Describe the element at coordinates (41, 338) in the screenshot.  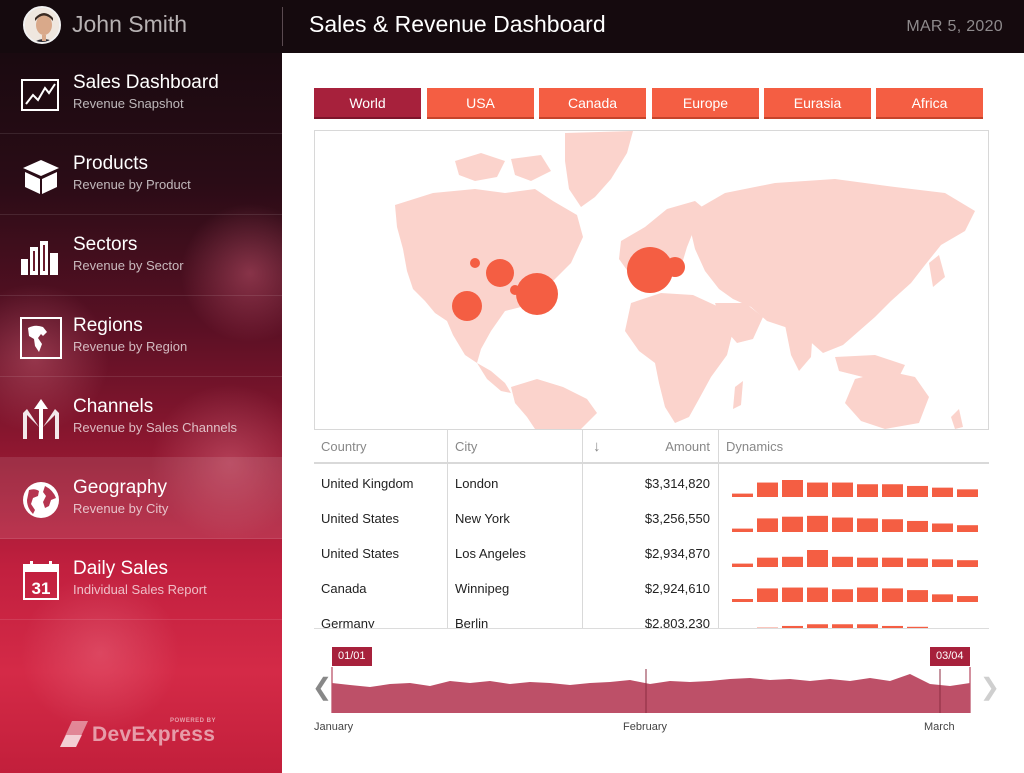
I see `region-map-icon` at that location.